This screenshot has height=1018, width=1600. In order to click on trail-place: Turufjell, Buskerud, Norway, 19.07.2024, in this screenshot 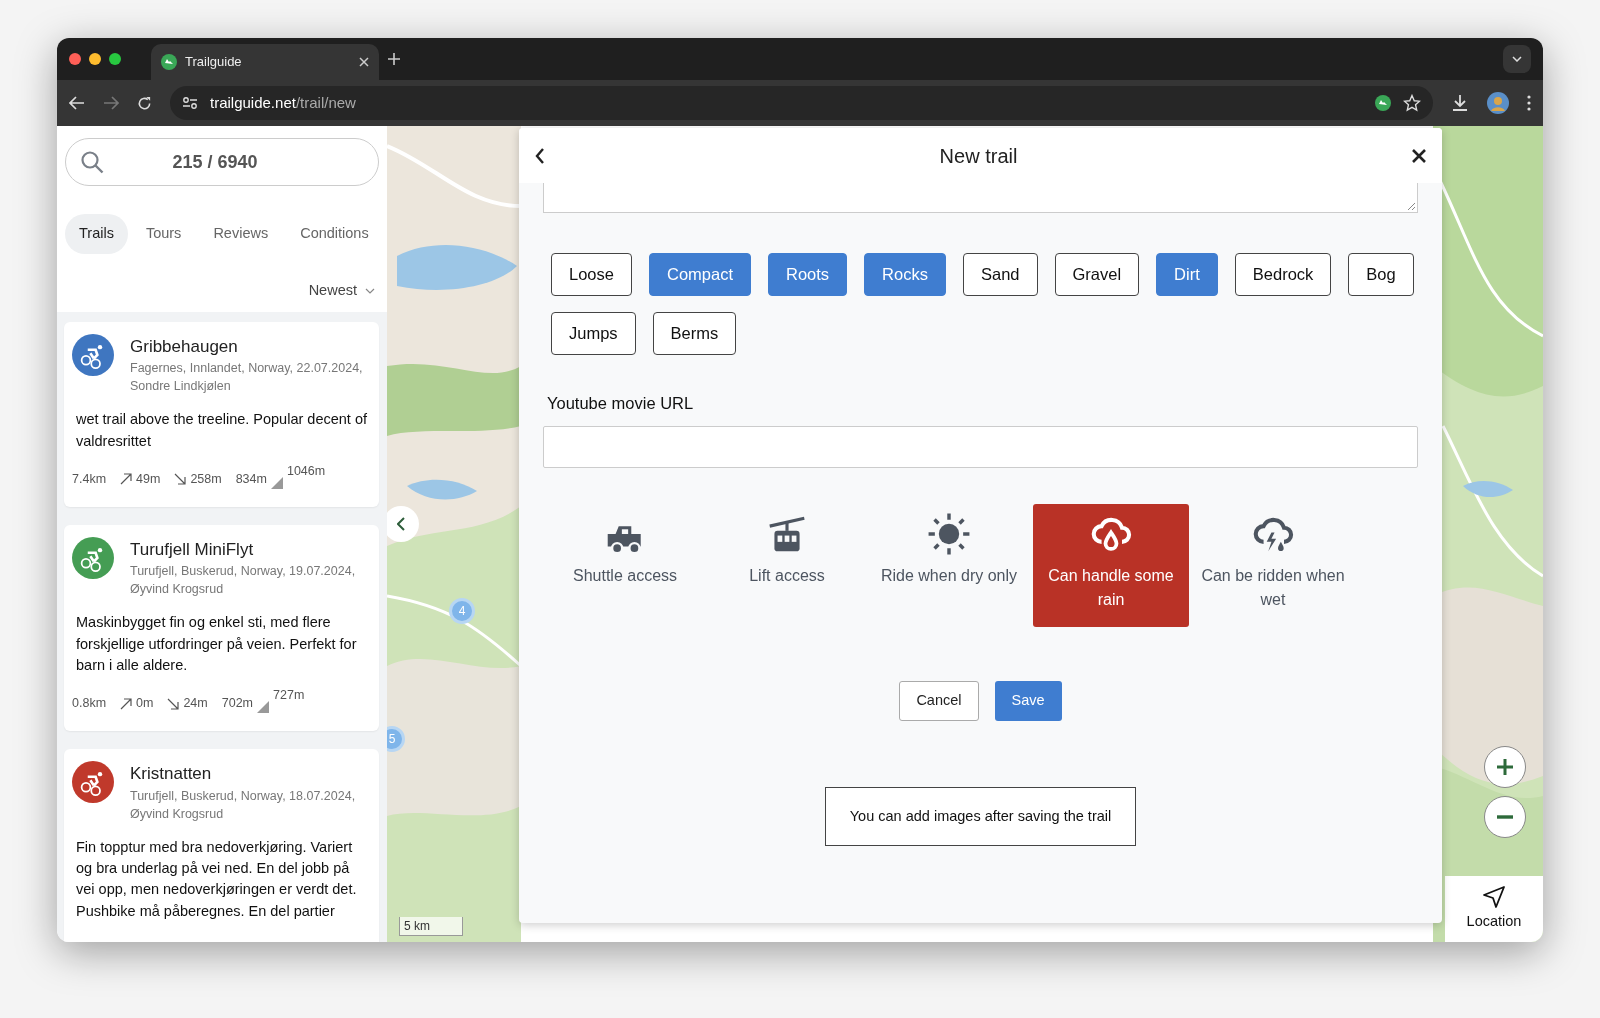, I will do `click(243, 572)`.